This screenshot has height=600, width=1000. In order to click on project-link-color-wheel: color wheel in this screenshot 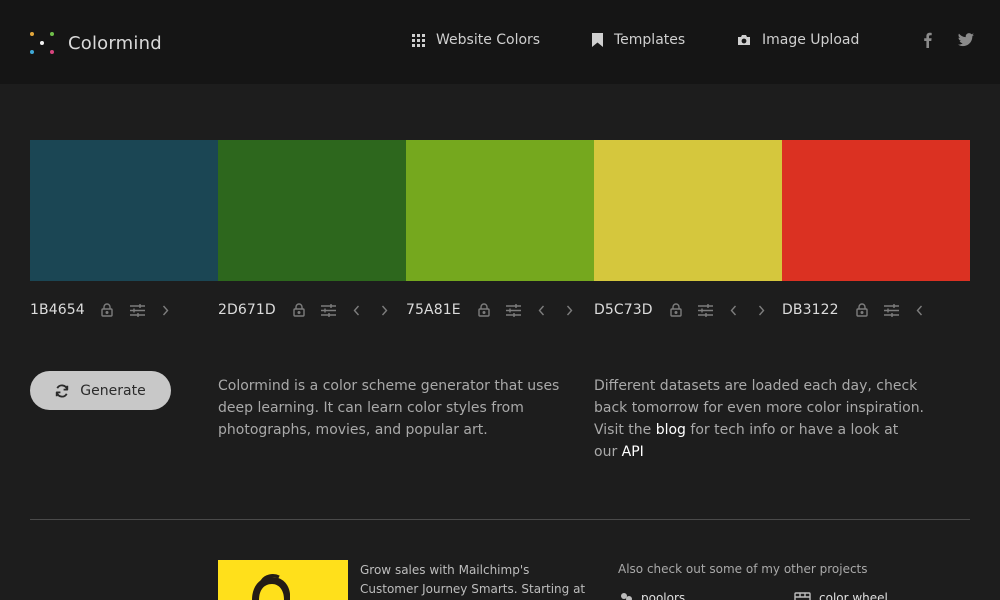, I will do `click(841, 595)`.